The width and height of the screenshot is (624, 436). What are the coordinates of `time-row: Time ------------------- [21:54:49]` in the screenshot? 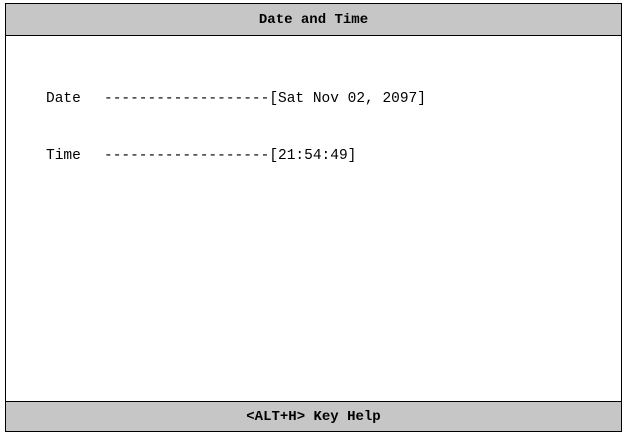 It's located at (236, 156).